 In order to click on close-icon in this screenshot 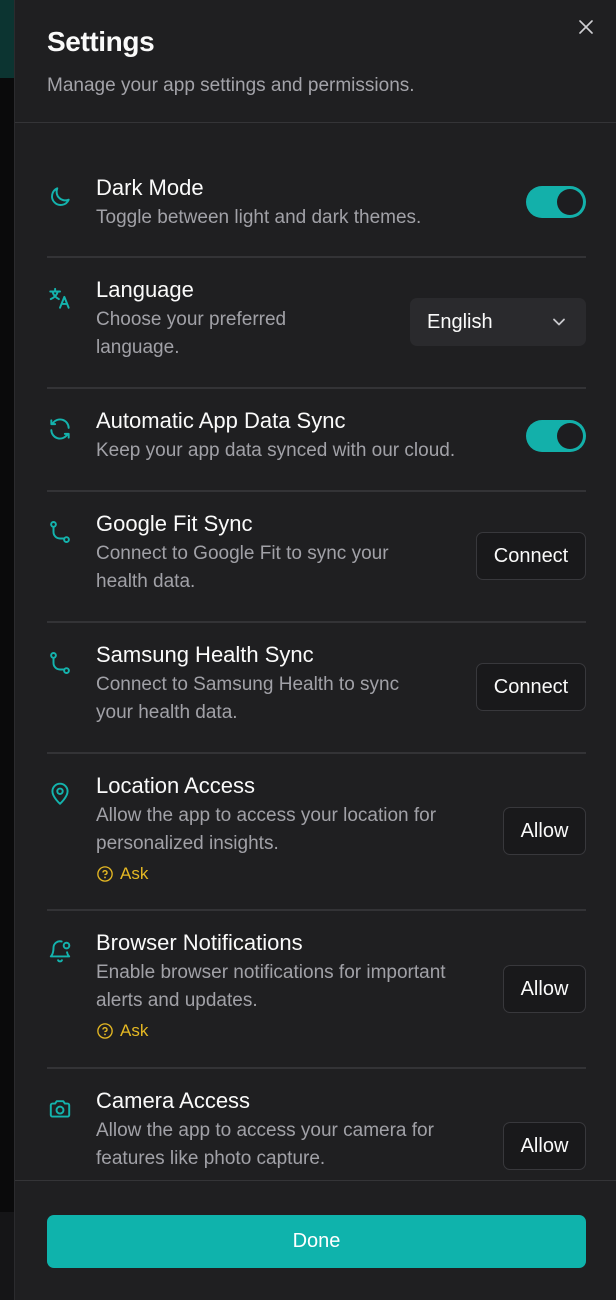, I will do `click(586, 27)`.